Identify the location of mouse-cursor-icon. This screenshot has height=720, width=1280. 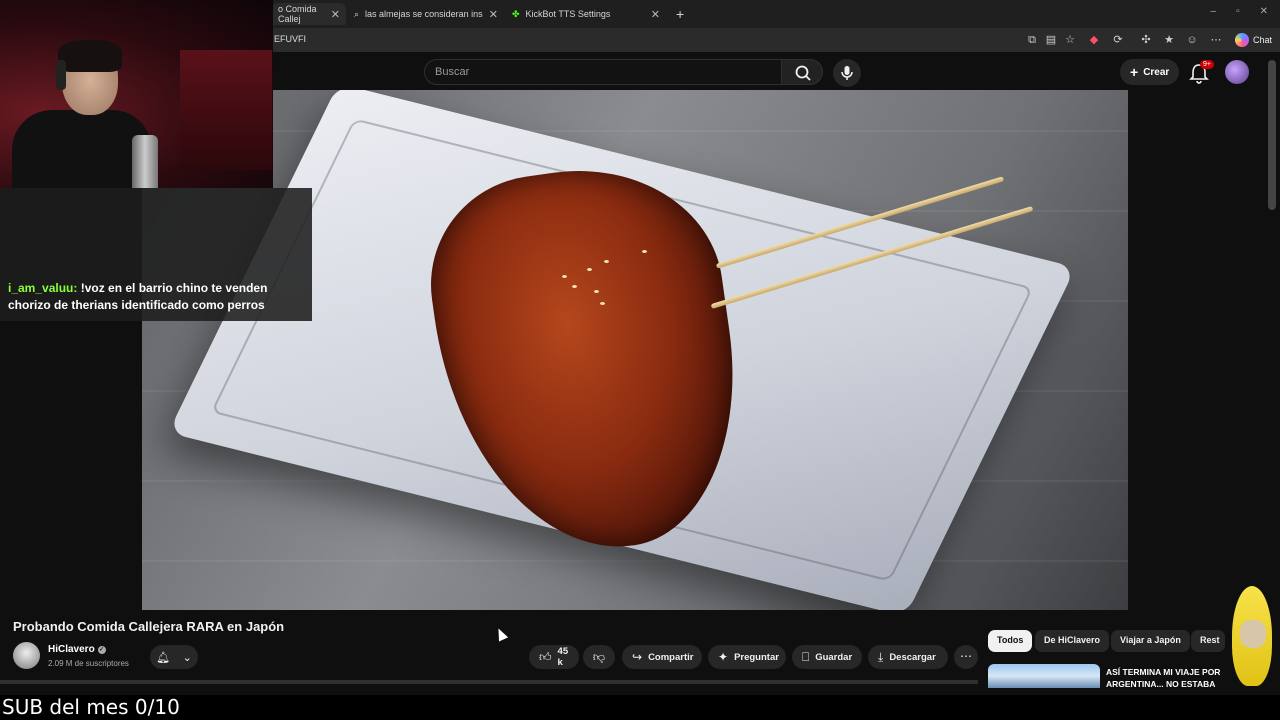
(501, 634).